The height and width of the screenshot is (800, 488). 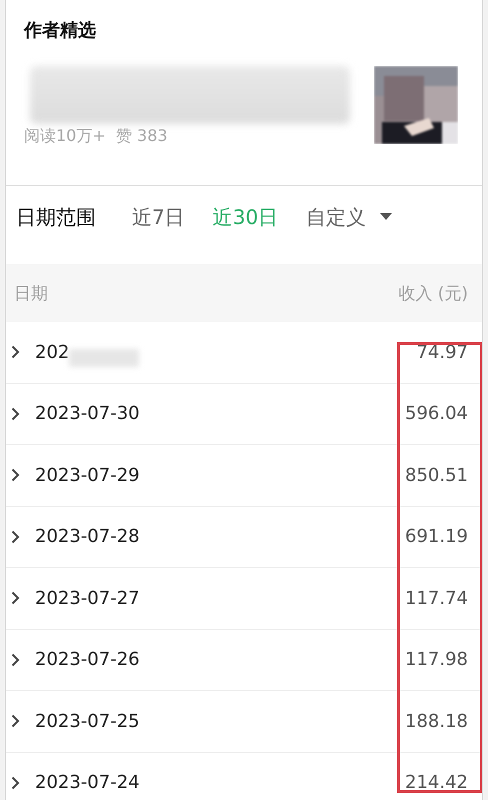 I want to click on income-cell: 74.97, so click(x=442, y=352).